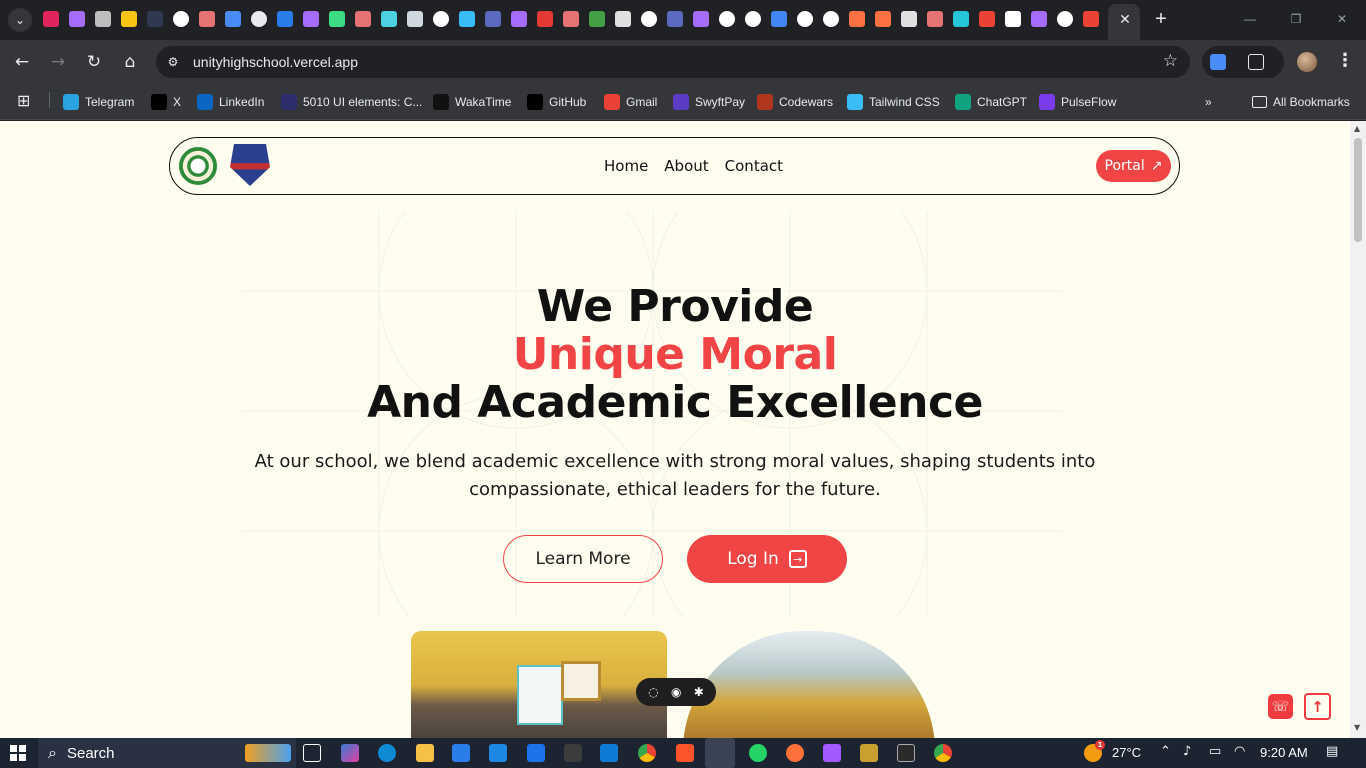 The width and height of the screenshot is (1366, 768). I want to click on tray-chevron-icon: ⌃, so click(1165, 751).